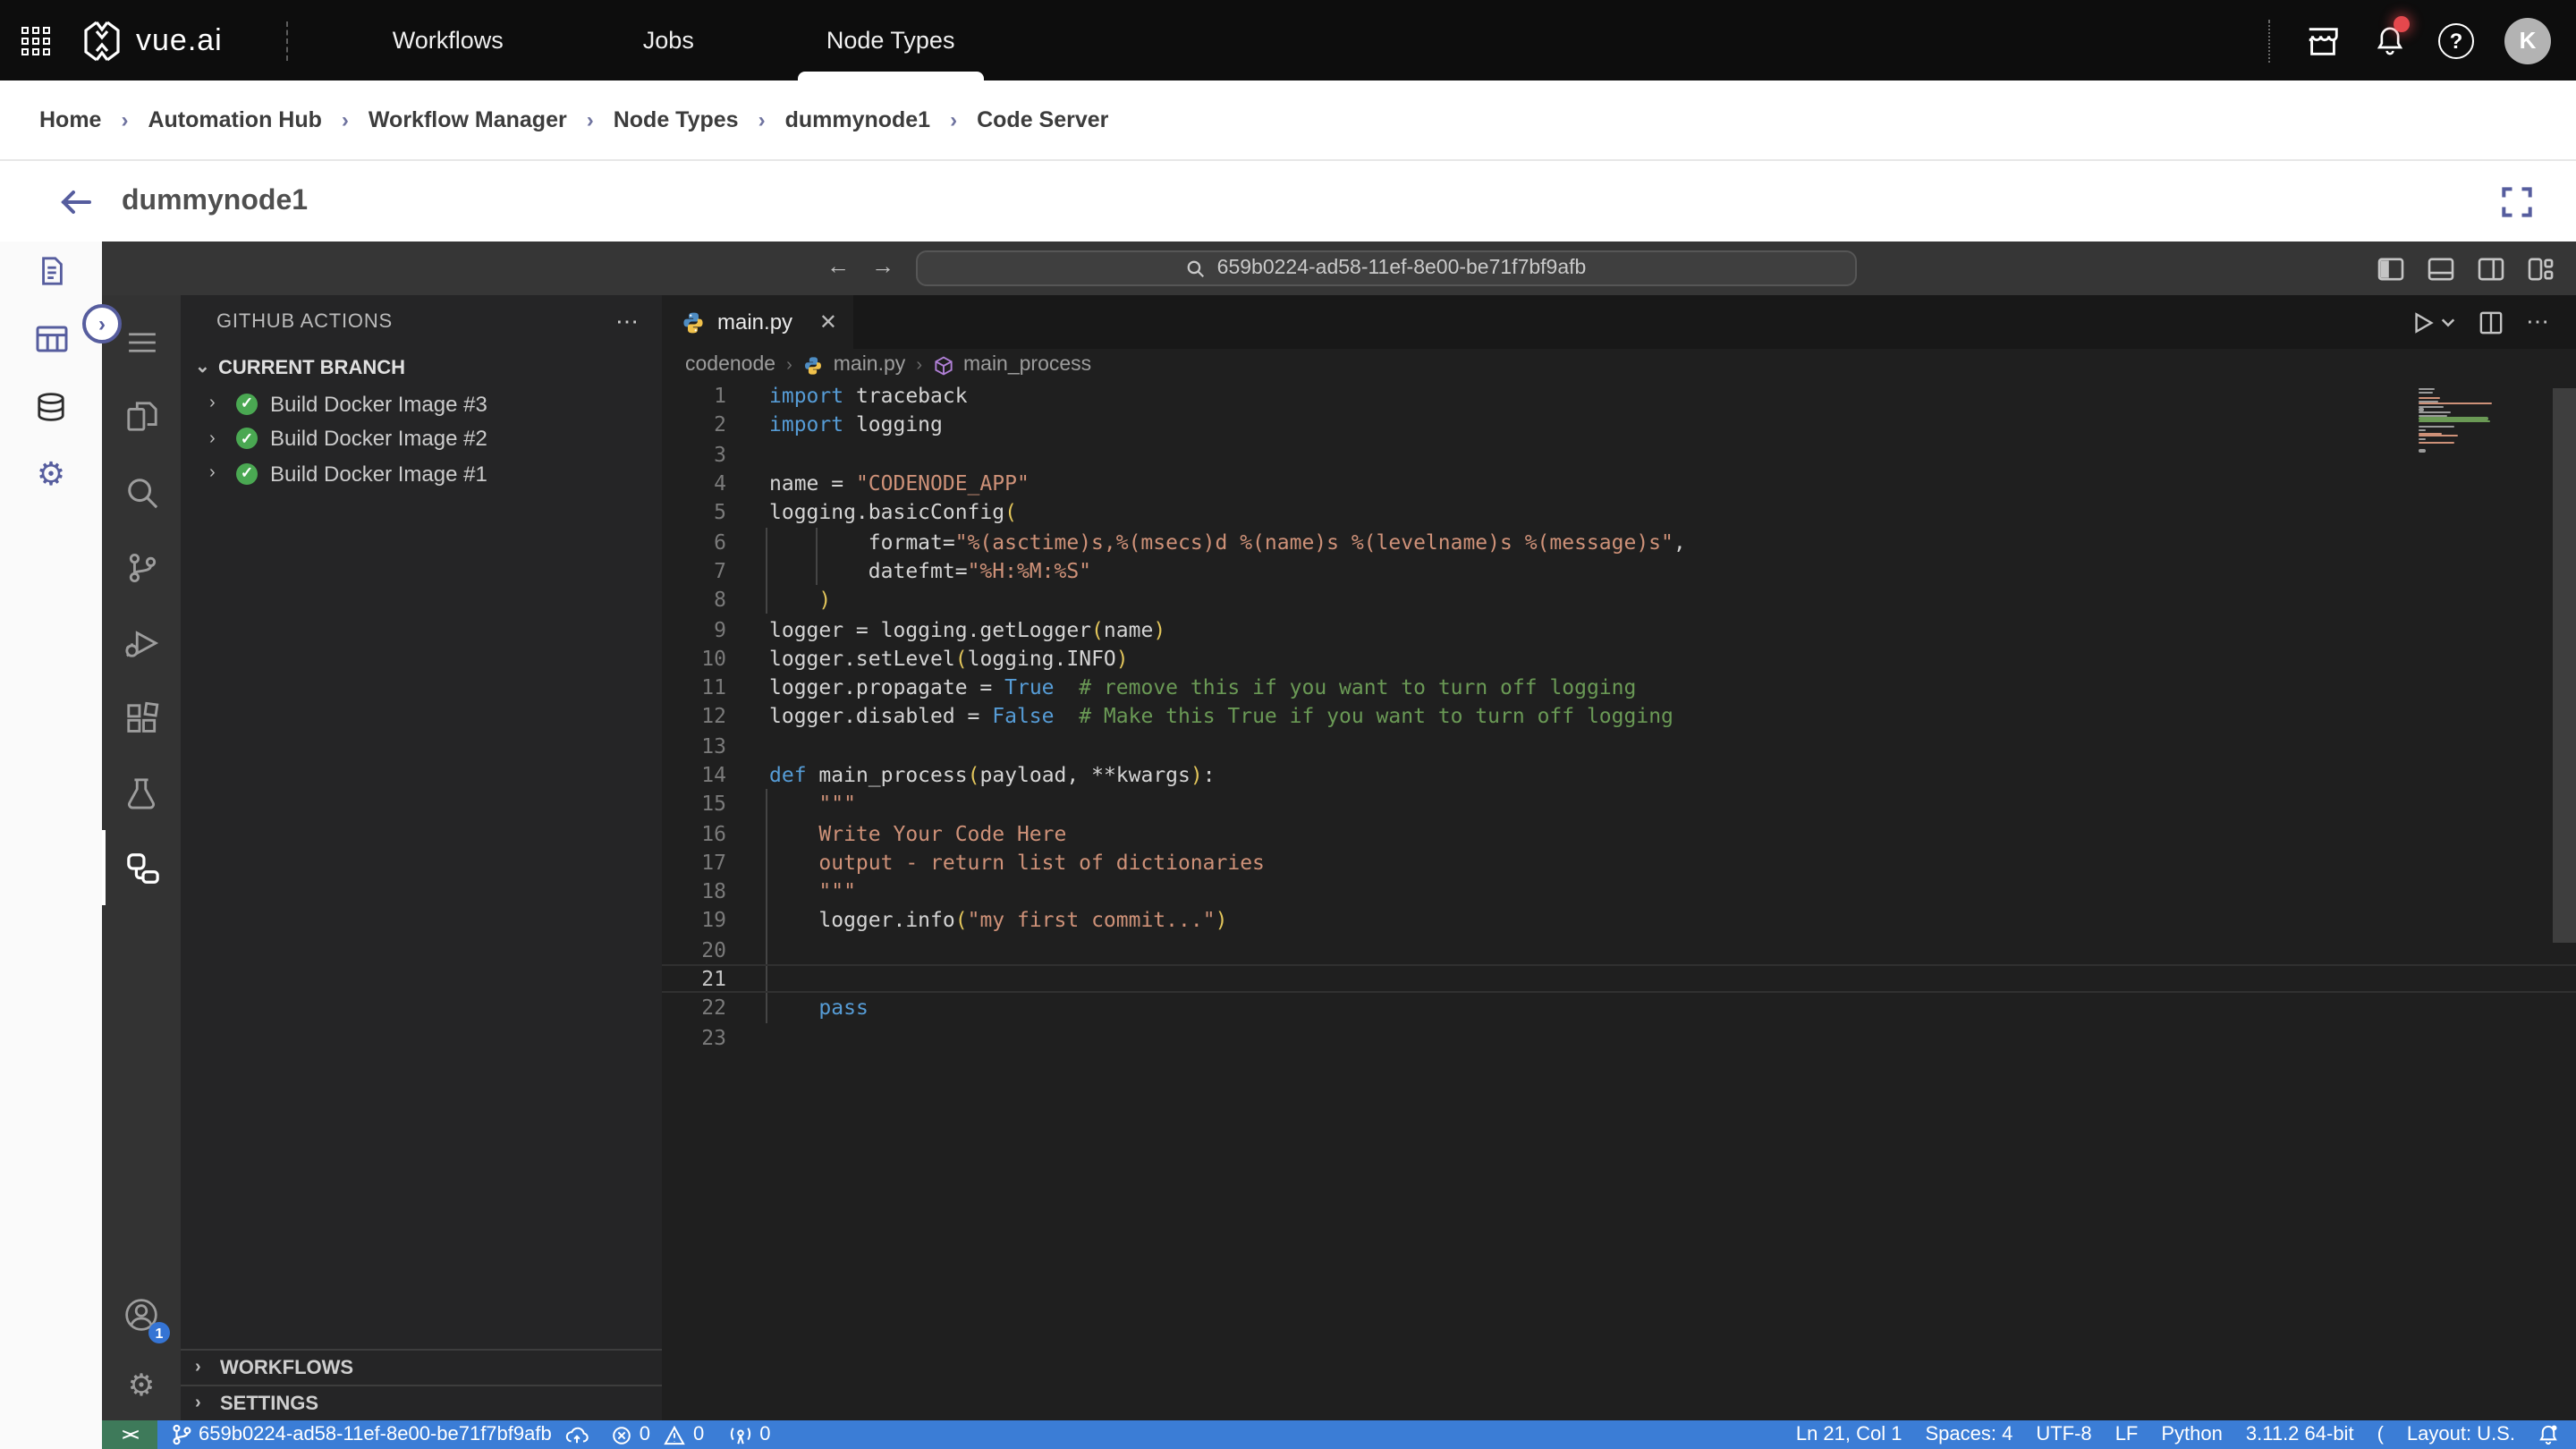 Image resolution: width=2576 pixels, height=1449 pixels. I want to click on explorer-icon, so click(141, 416).